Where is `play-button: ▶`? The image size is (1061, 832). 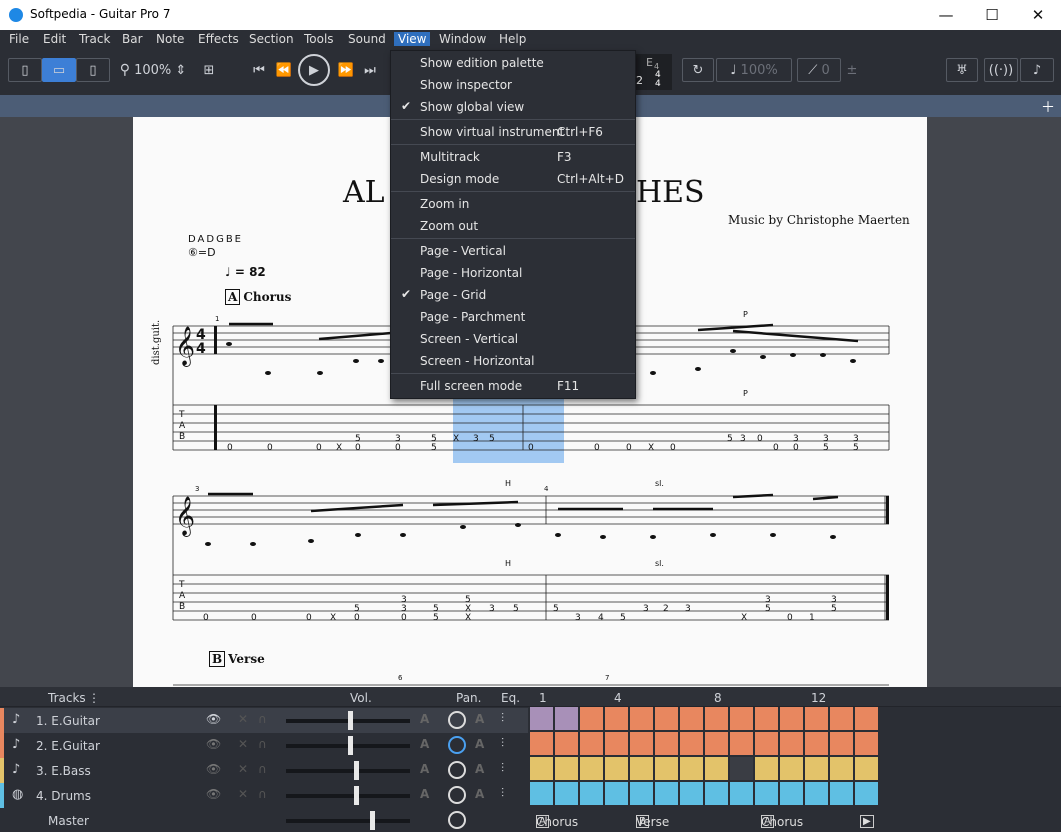
play-button: ▶ is located at coordinates (314, 70).